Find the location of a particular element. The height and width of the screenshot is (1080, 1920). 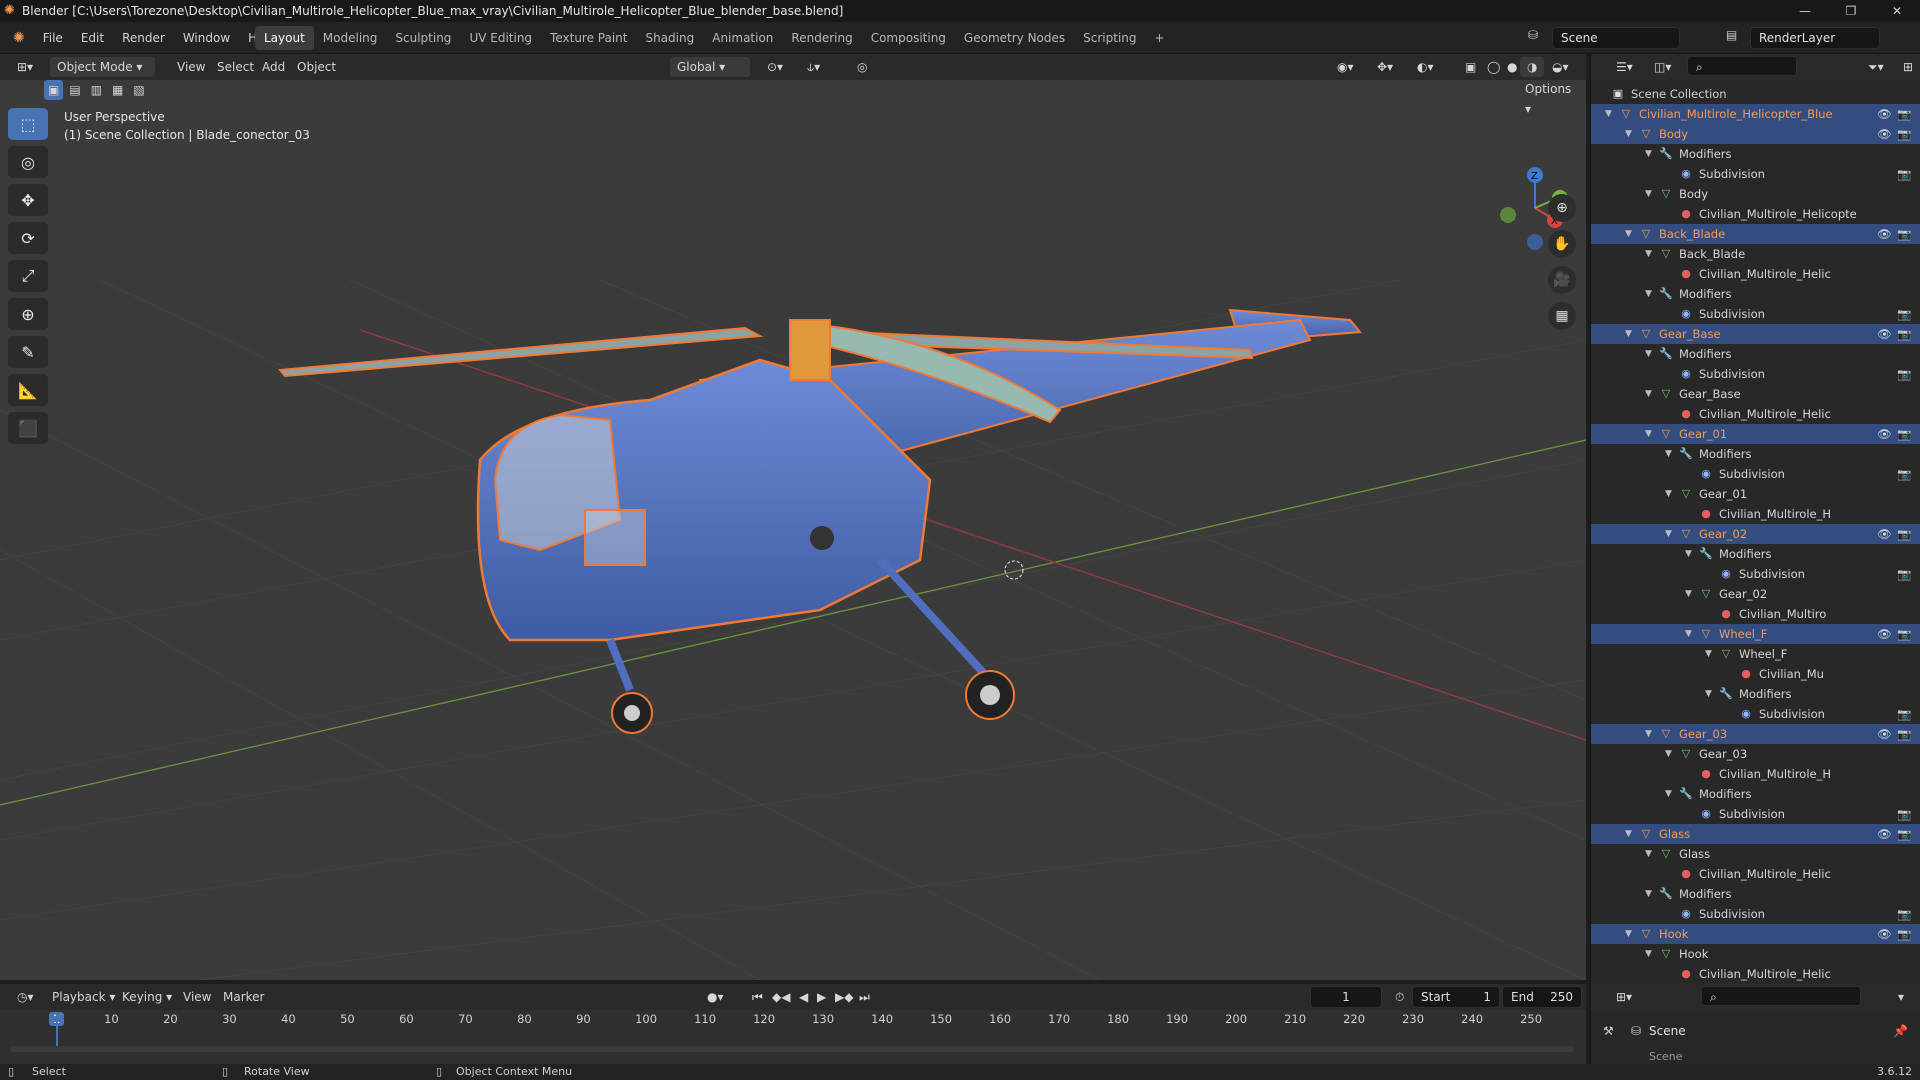

display-mode-icon: ◫▾ is located at coordinates (1662, 67).